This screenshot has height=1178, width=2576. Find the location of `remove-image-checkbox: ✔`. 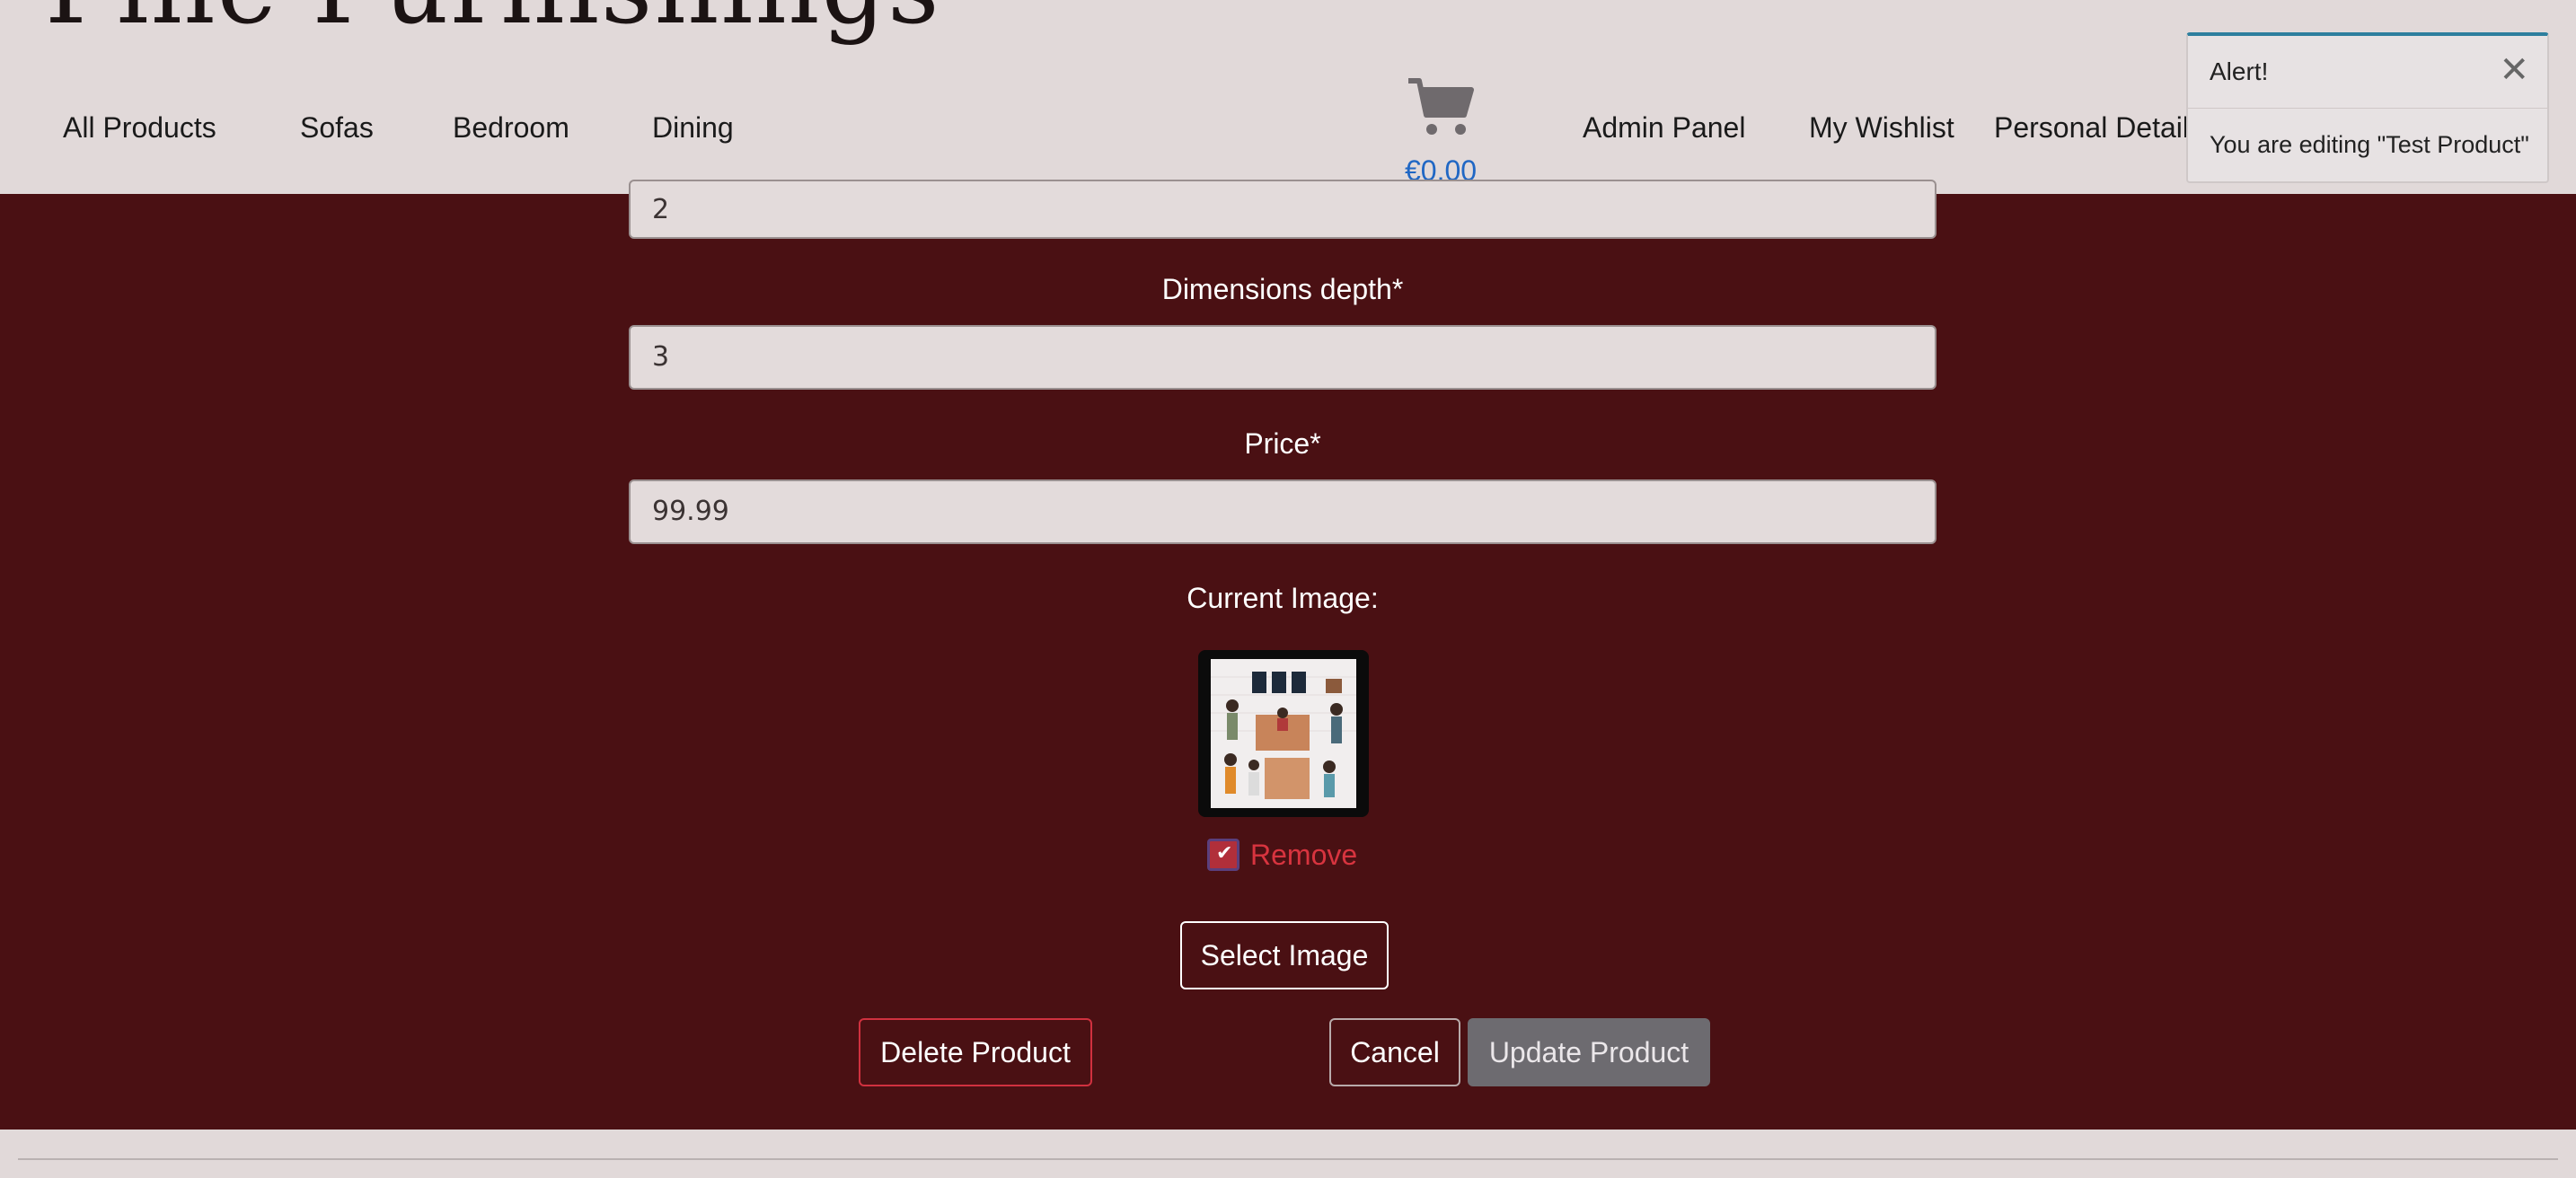

remove-image-checkbox: ✔ is located at coordinates (1223, 855).